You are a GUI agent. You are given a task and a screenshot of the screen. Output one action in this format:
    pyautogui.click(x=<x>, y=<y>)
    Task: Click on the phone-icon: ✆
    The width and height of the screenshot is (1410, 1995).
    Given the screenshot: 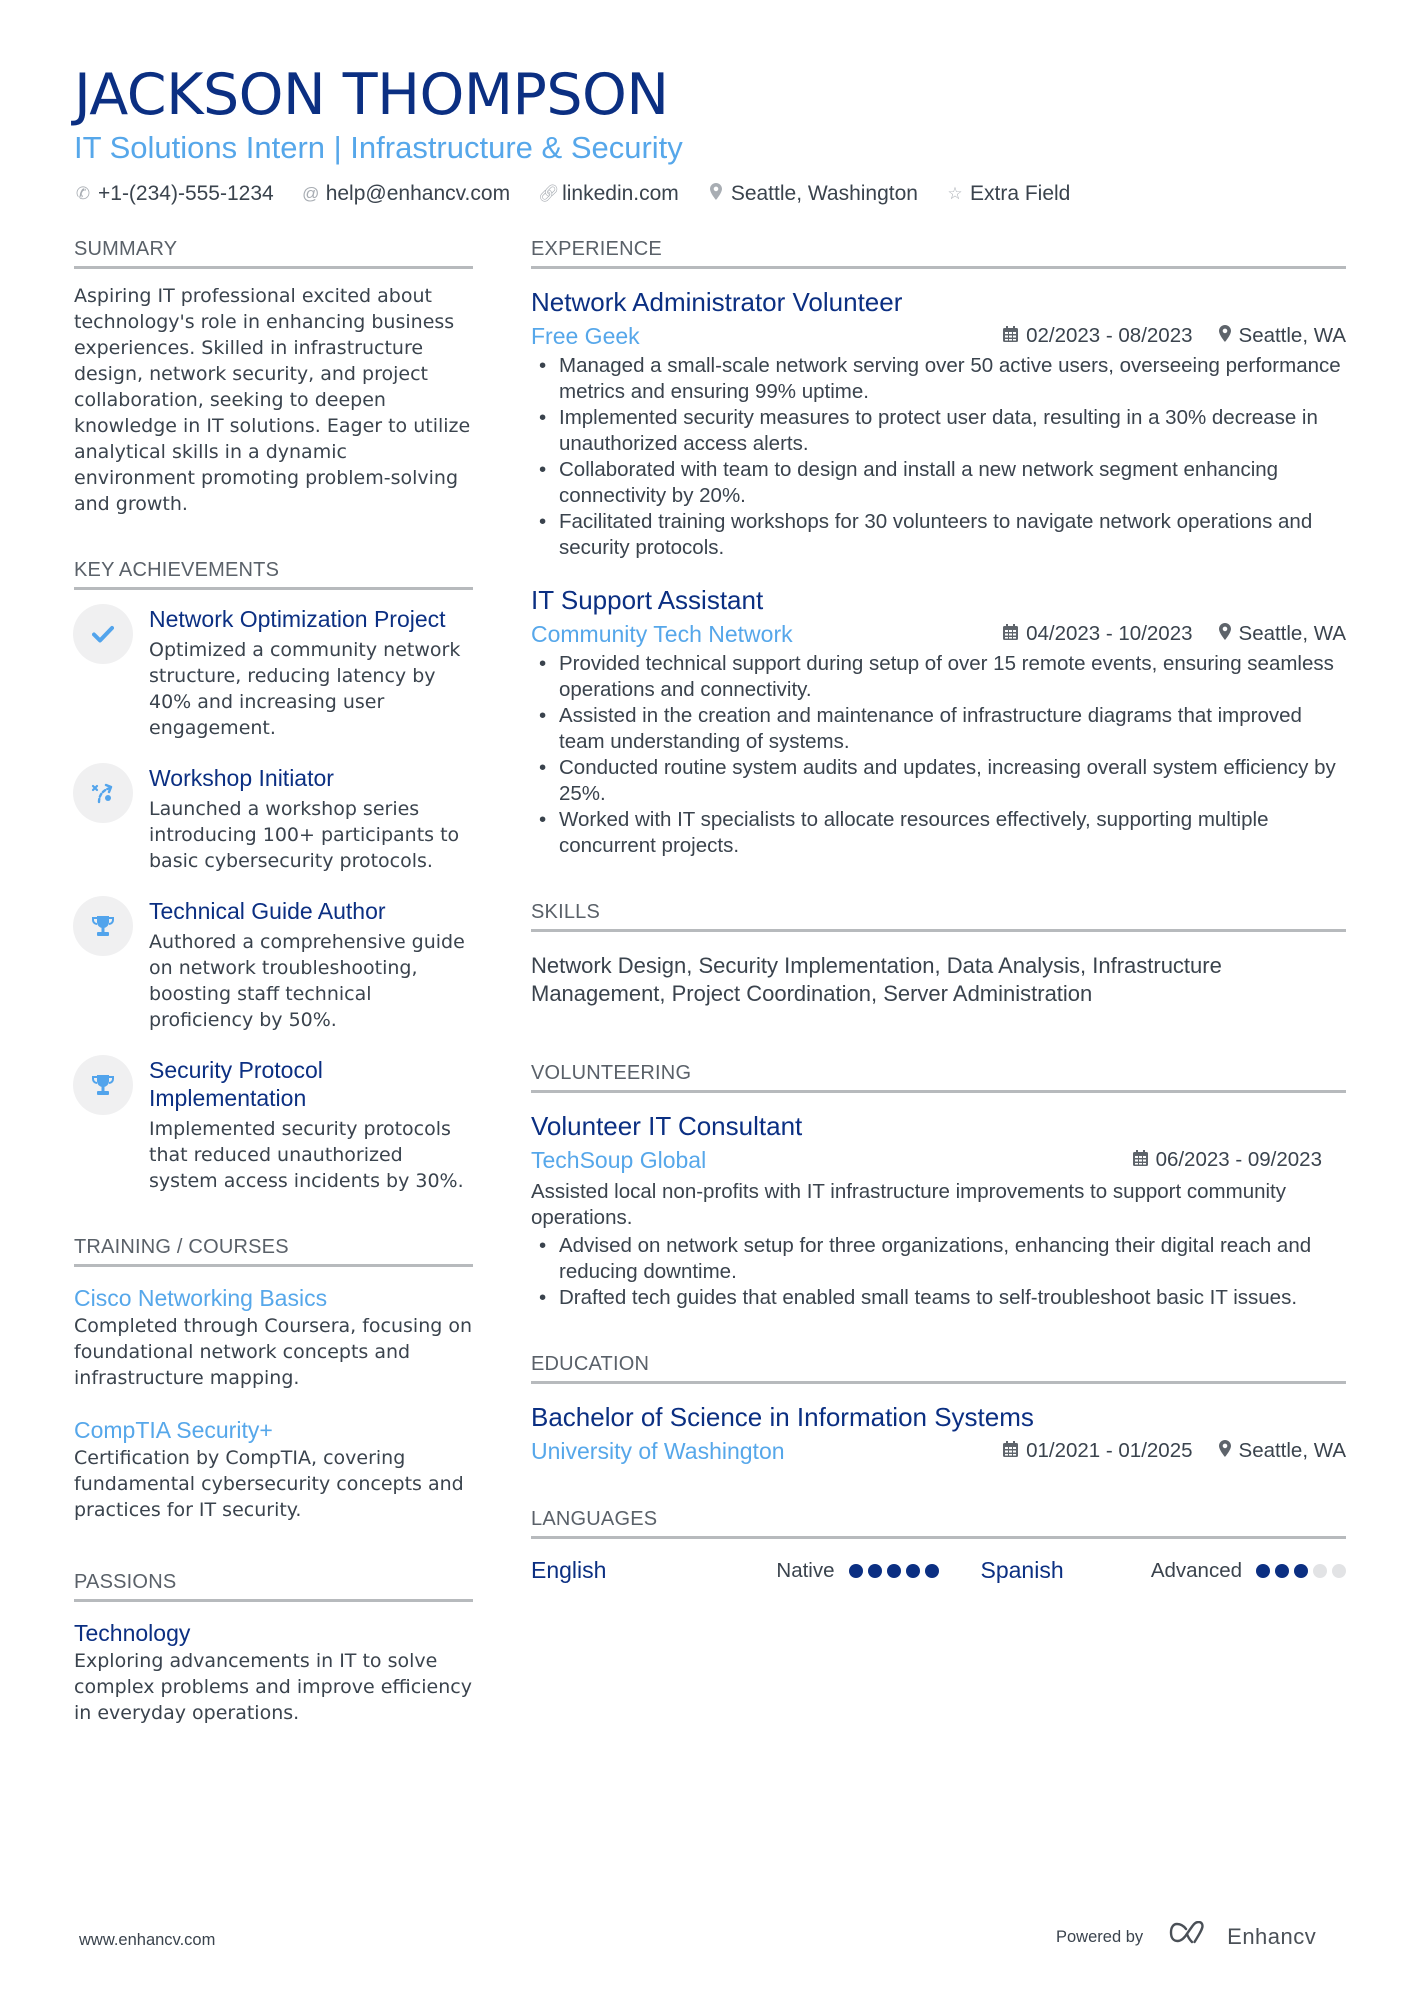 What is the action you would take?
    pyautogui.click(x=83, y=193)
    